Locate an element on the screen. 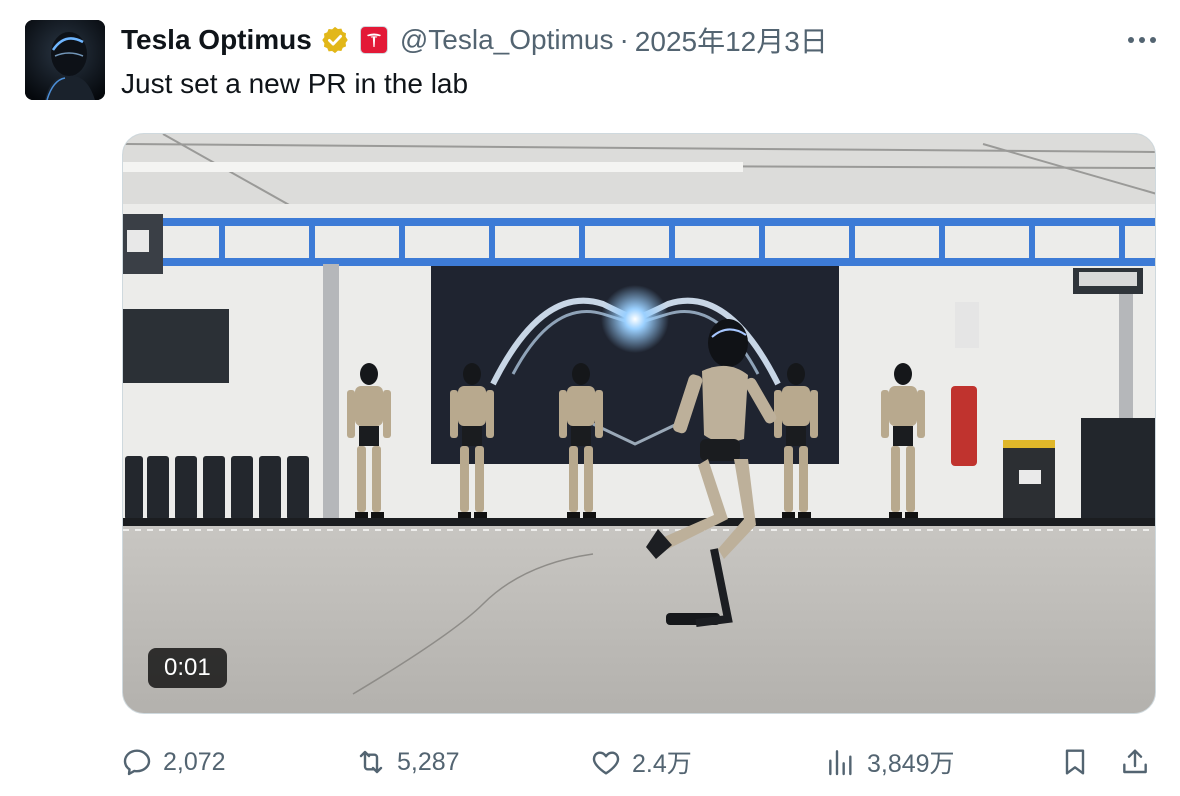 The image size is (1180, 796). bookmark-button is located at coordinates (1075, 762).